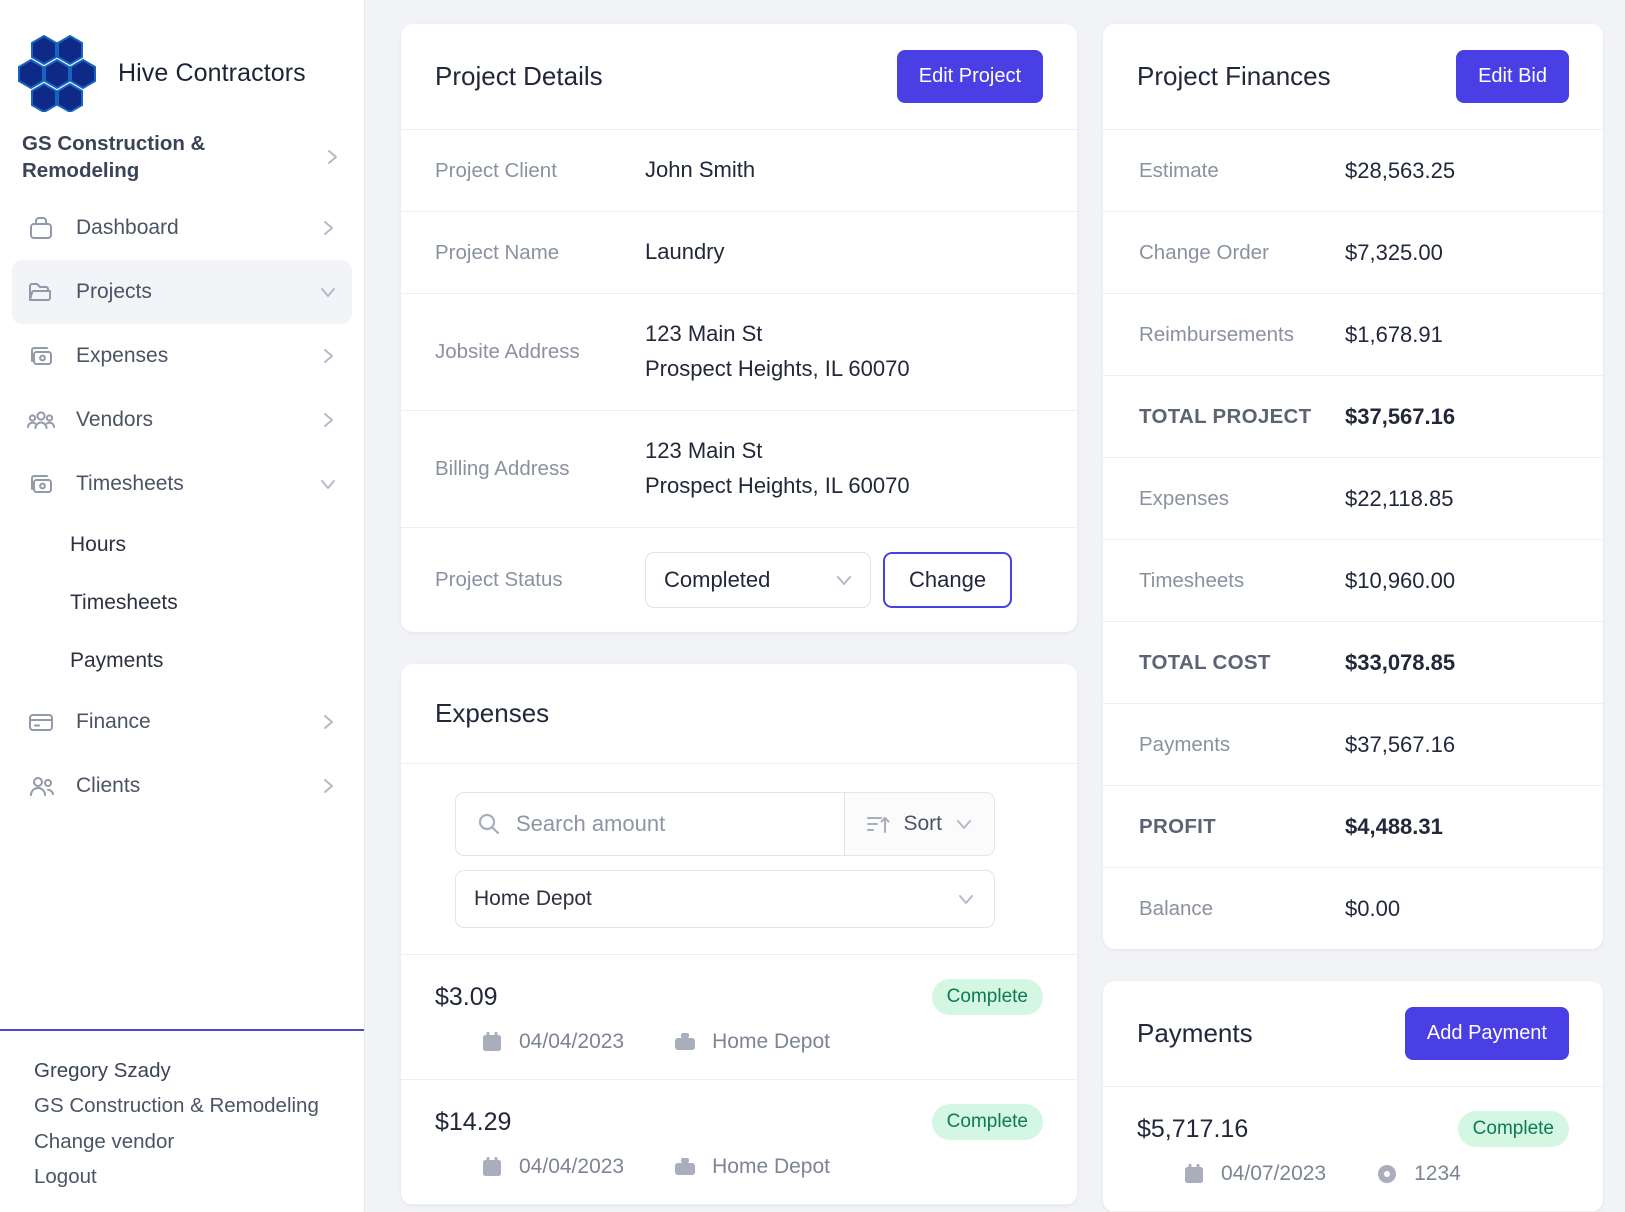 The image size is (1625, 1212). Describe the element at coordinates (473, 1121) in the screenshot. I see `expense-amount: $14.29` at that location.